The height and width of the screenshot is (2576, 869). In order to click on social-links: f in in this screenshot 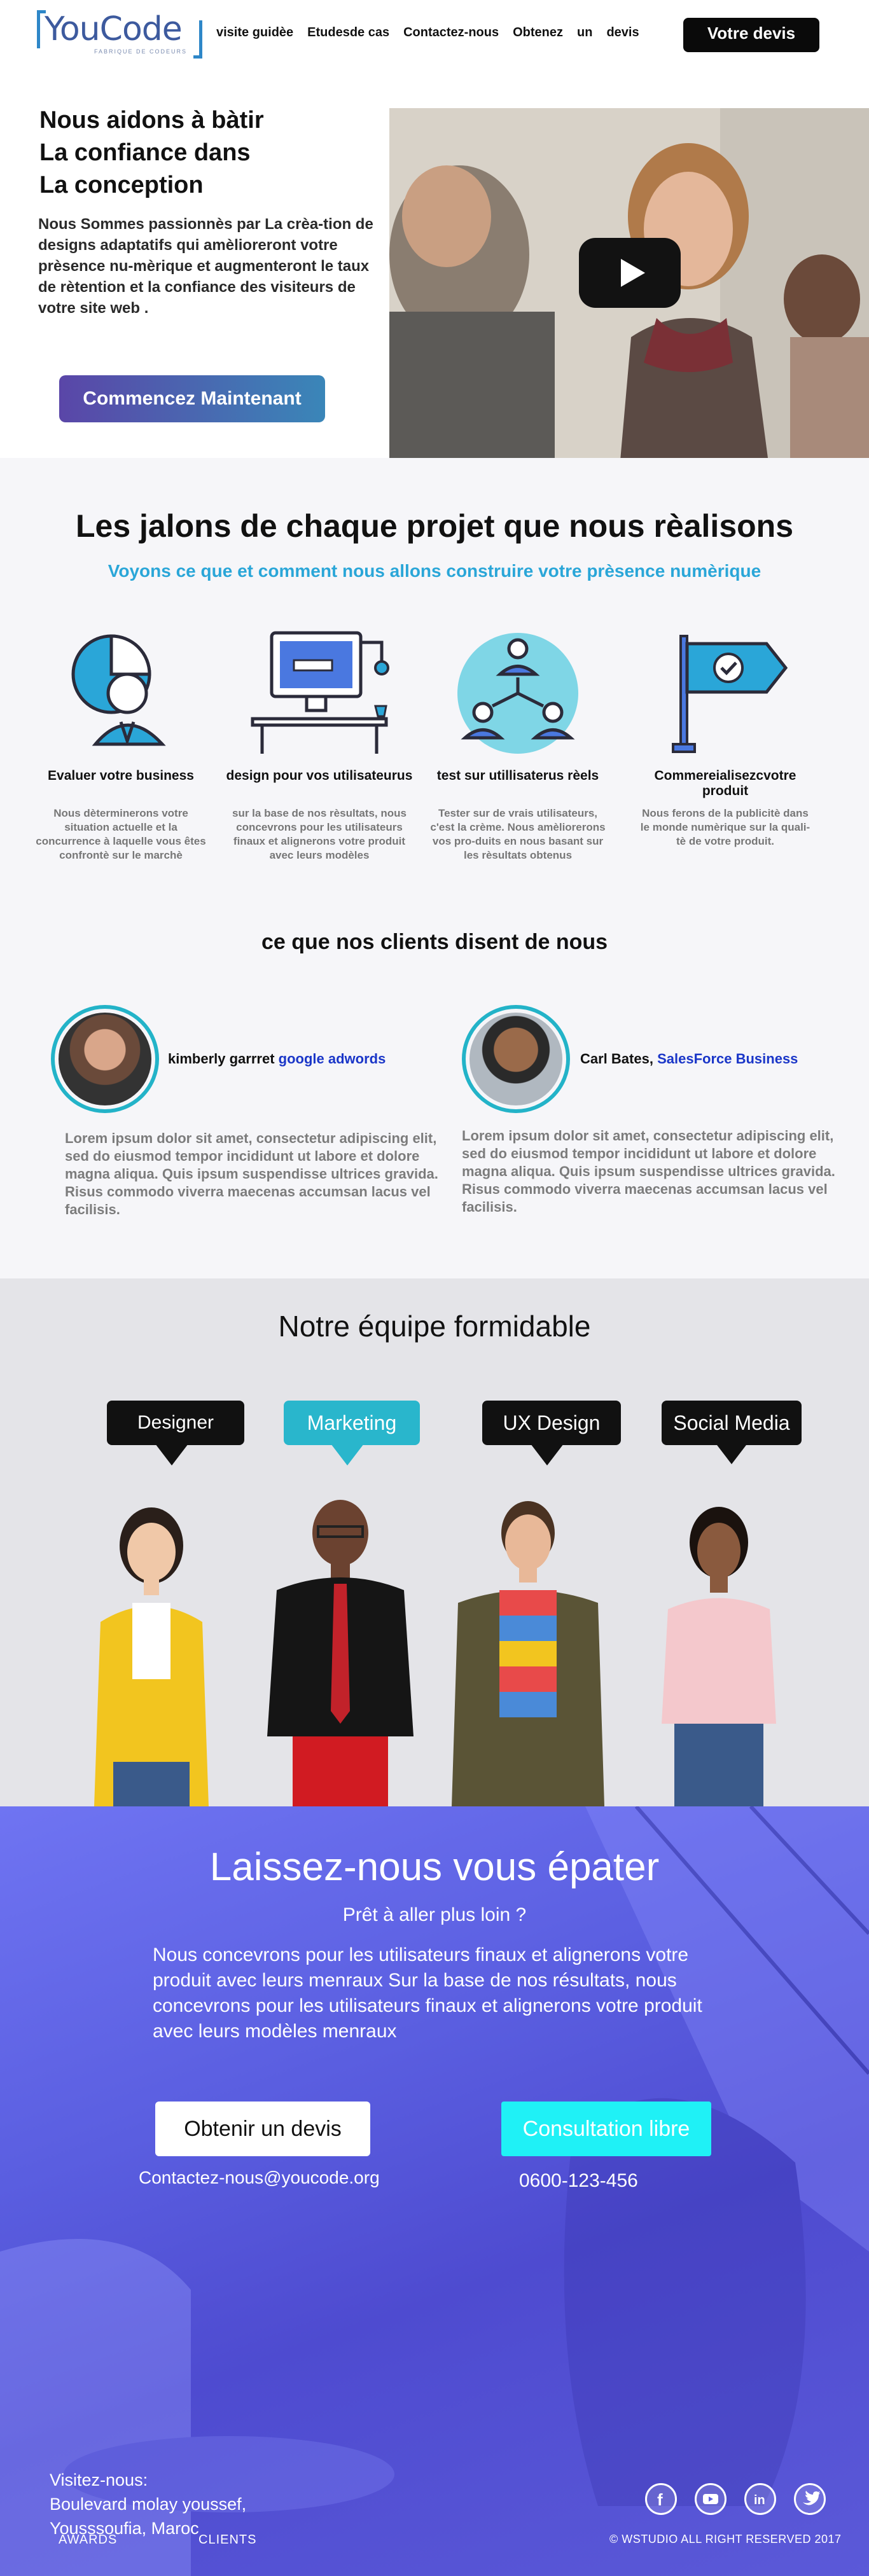, I will do `click(745, 2499)`.